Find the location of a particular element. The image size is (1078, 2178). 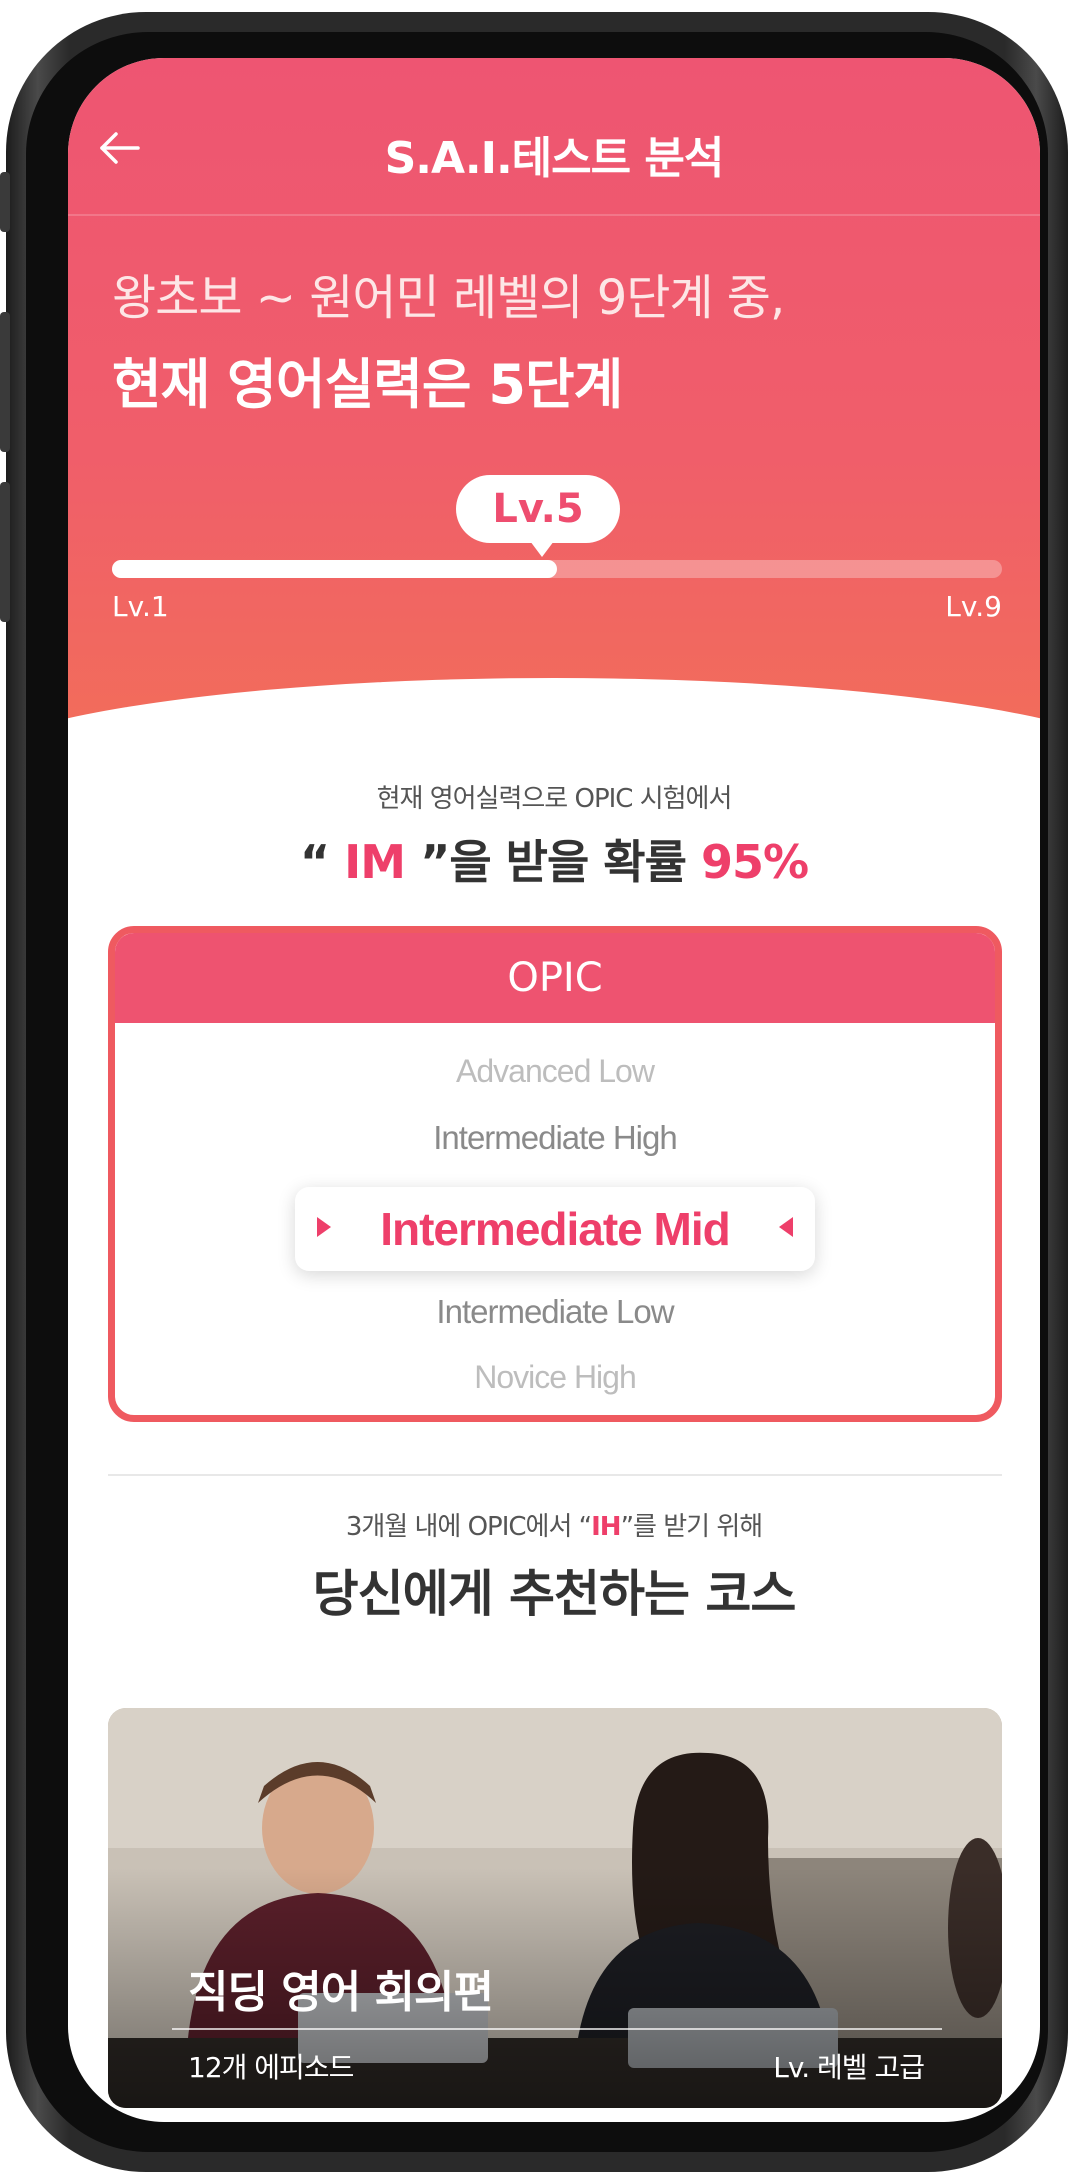

recommendation-subtitle: 3개월 내에 OPIC에서 “IH”를 받기 위해 is located at coordinates (554, 1524).